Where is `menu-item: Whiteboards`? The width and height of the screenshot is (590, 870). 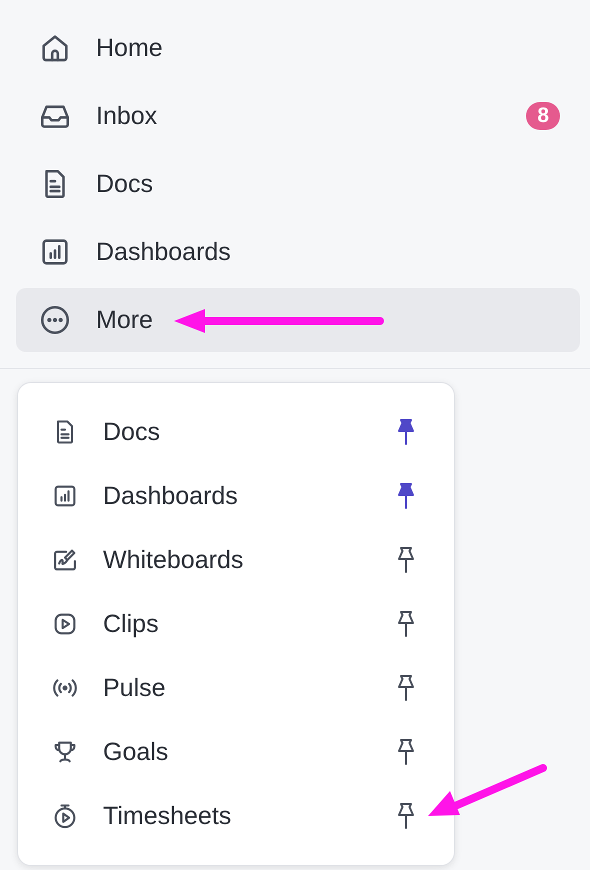 menu-item: Whiteboards is located at coordinates (236, 560).